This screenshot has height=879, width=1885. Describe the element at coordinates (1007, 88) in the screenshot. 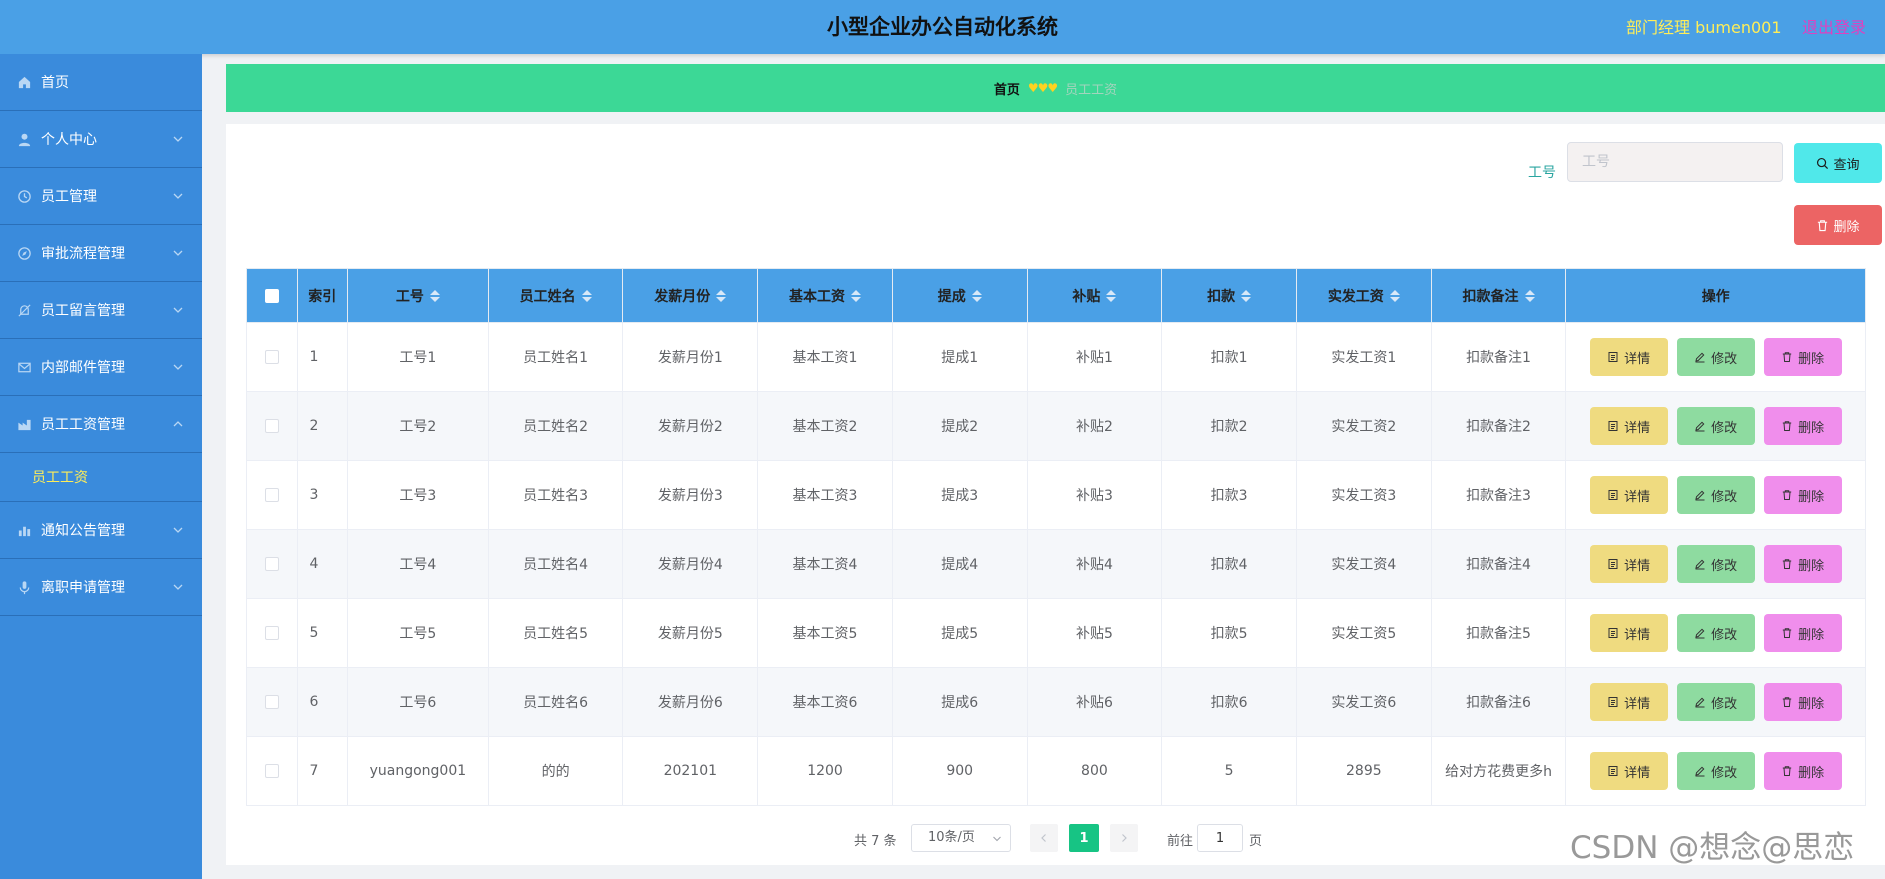

I see `breadcrumb-home: 首页` at that location.